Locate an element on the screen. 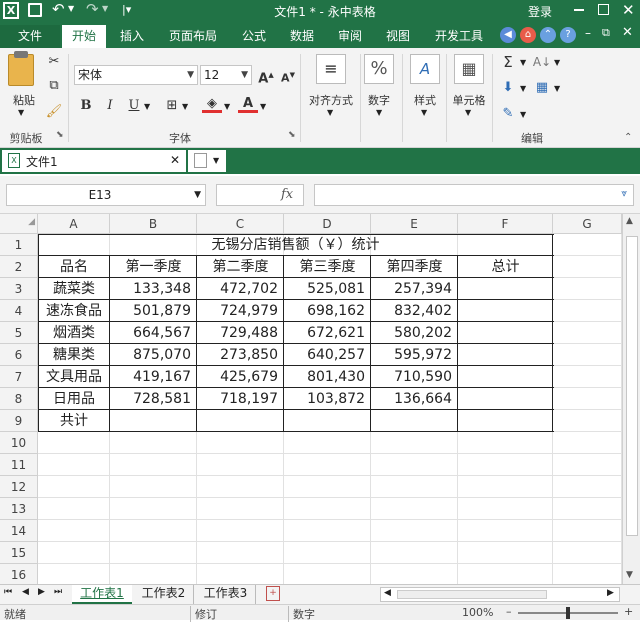 Image resolution: width=640 pixels, height=622 pixels. undo-dropdown-icon: ▼ is located at coordinates (71, 8).